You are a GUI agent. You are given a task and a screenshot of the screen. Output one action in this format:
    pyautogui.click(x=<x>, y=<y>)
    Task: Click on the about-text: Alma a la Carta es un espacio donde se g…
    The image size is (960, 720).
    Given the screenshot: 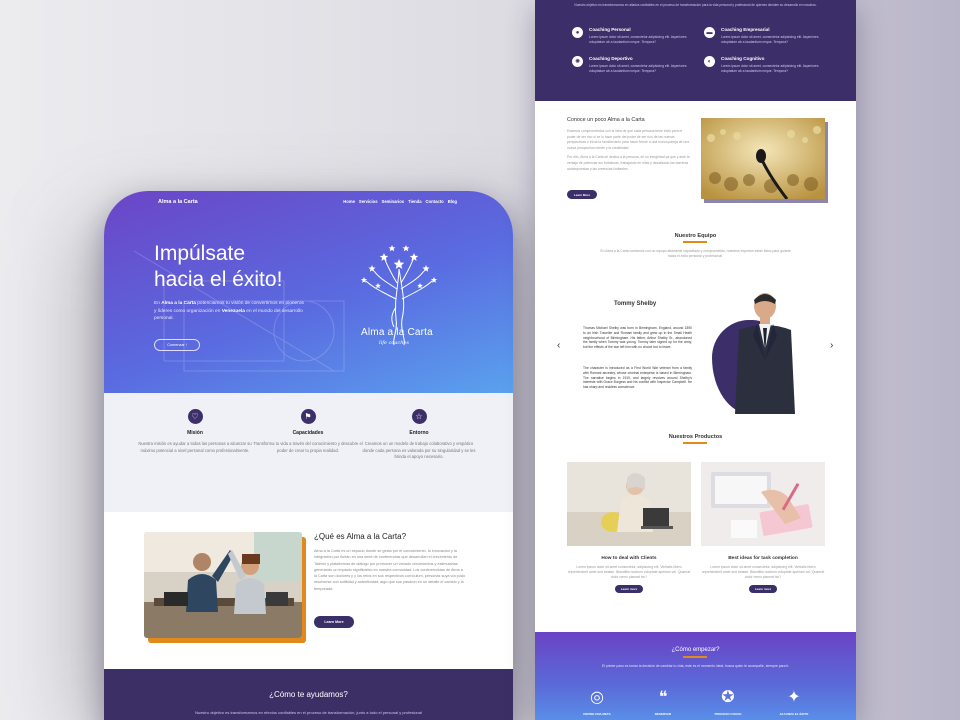 What is the action you would take?
    pyautogui.click(x=390, y=570)
    